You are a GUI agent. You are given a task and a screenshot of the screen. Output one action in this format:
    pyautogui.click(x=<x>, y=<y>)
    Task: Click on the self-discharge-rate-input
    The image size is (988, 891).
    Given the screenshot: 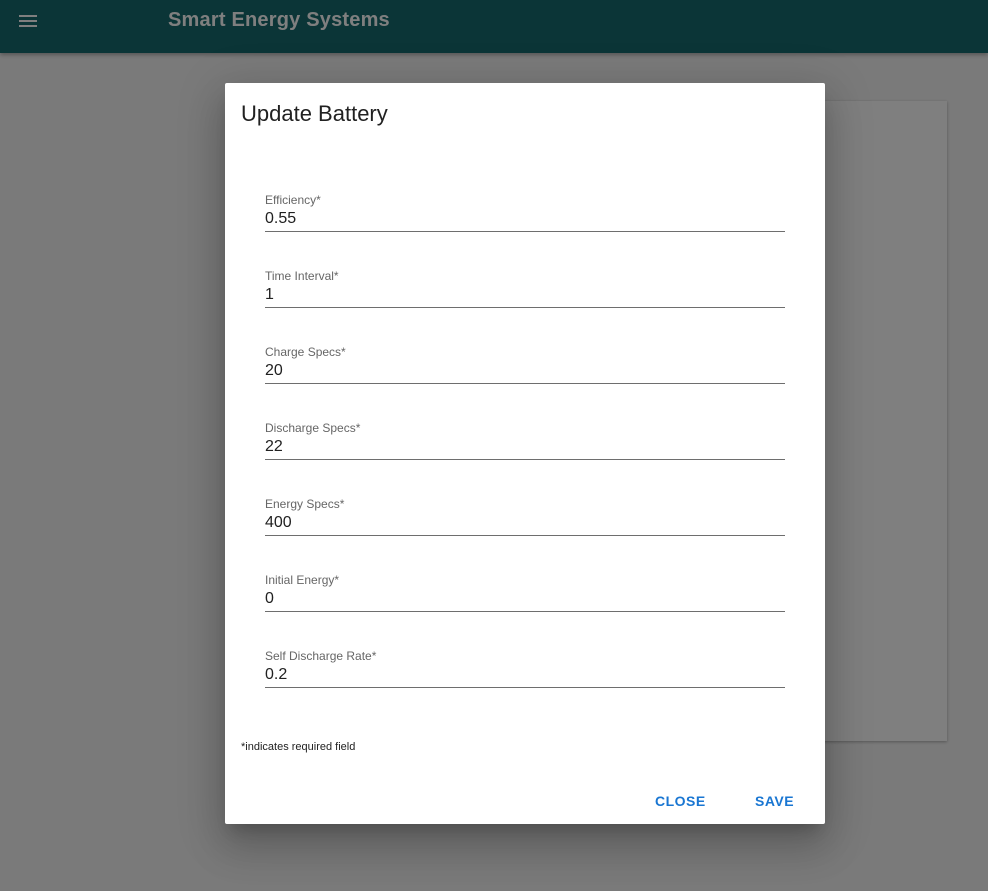 What is the action you would take?
    pyautogui.click(x=525, y=675)
    